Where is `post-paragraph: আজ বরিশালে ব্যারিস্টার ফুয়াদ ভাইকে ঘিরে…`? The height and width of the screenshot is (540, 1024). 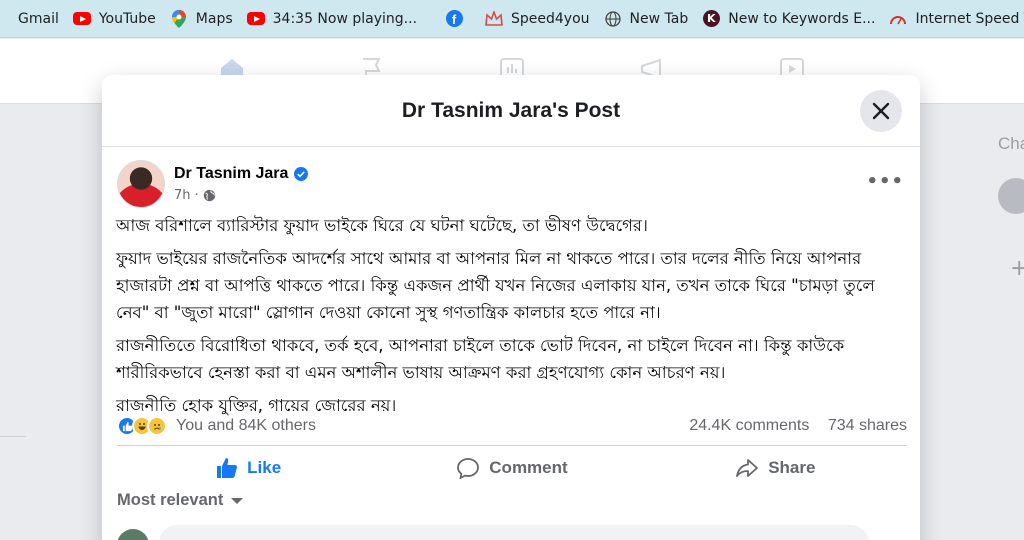 post-paragraph: আজ বরিশালে ব্যারিস্টার ফুয়াদ ভাইকে ঘিরে… is located at coordinates (382, 225).